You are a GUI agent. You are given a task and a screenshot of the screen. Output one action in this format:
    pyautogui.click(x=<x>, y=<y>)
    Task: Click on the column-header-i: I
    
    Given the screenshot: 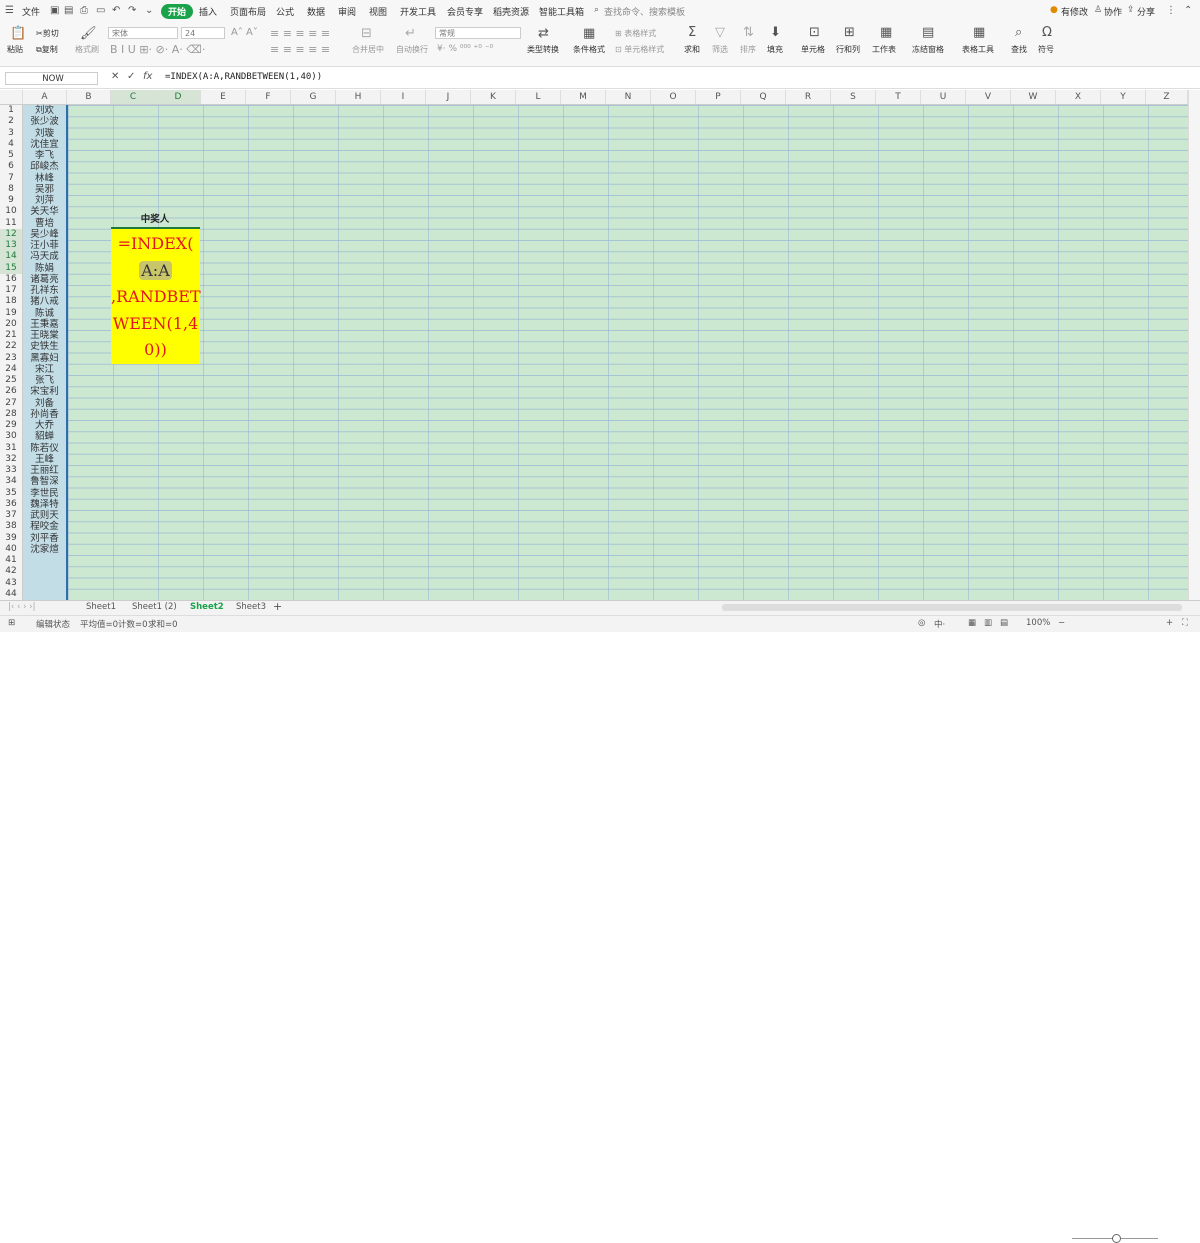 What is the action you would take?
    pyautogui.click(x=403, y=97)
    